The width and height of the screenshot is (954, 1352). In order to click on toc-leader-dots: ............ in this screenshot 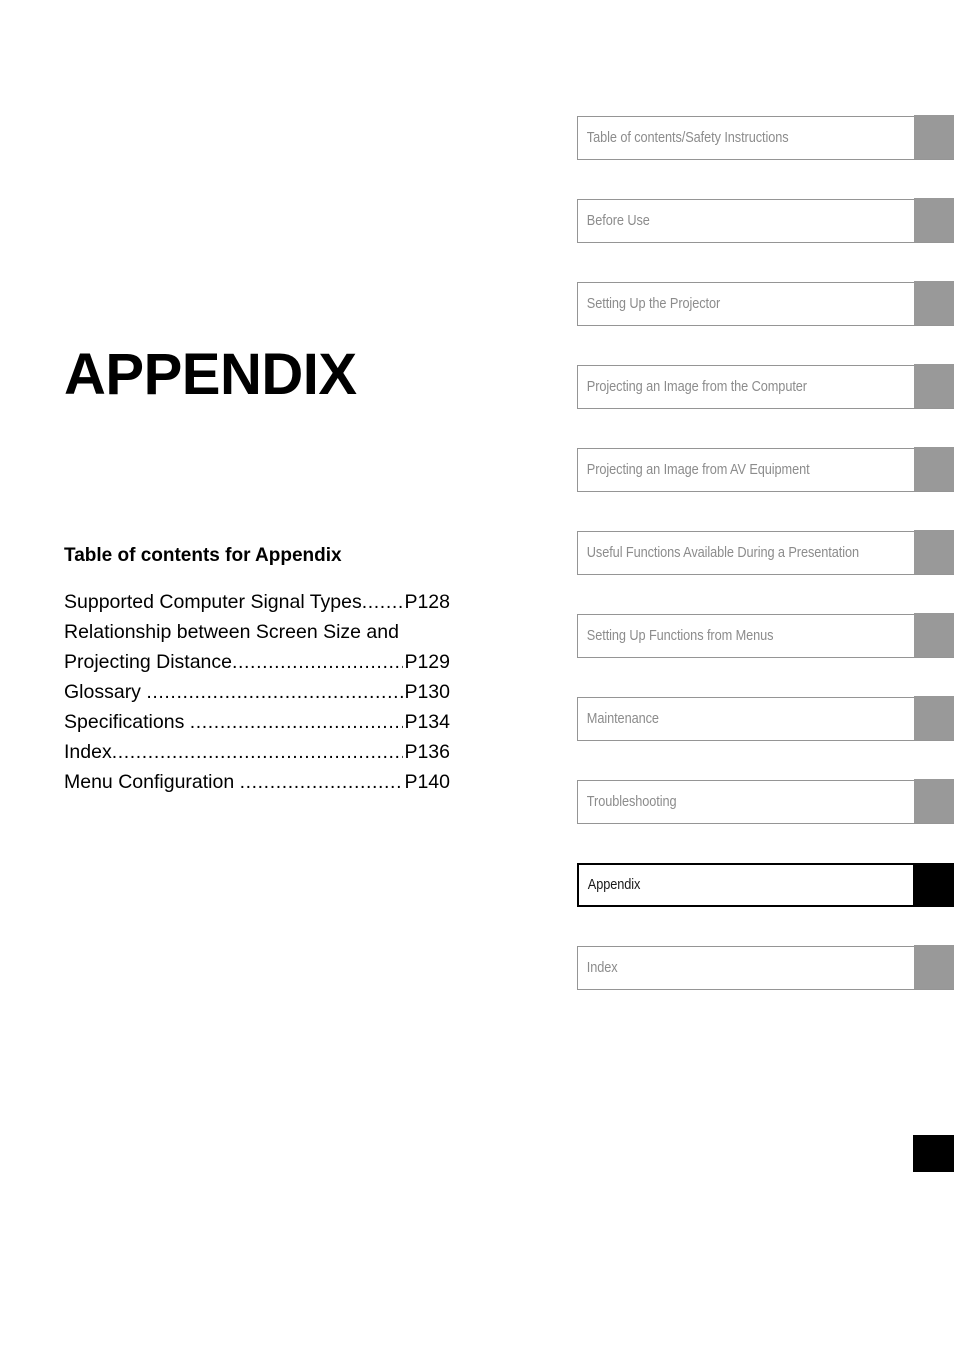, I will do `click(382, 602)`.